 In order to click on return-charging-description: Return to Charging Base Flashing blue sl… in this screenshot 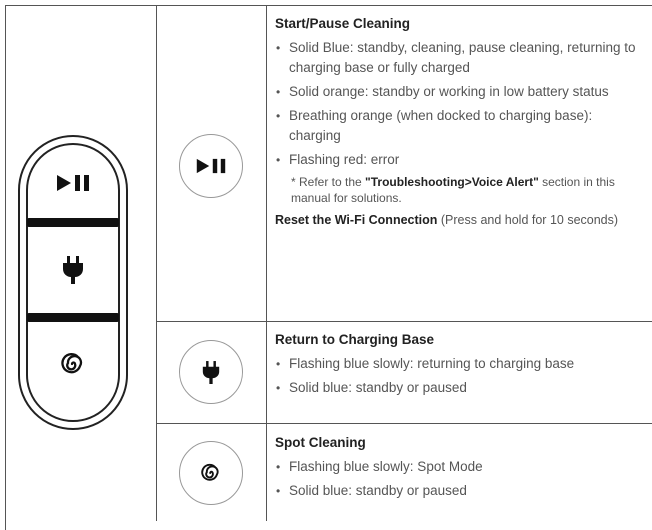, I will do `click(461, 366)`.